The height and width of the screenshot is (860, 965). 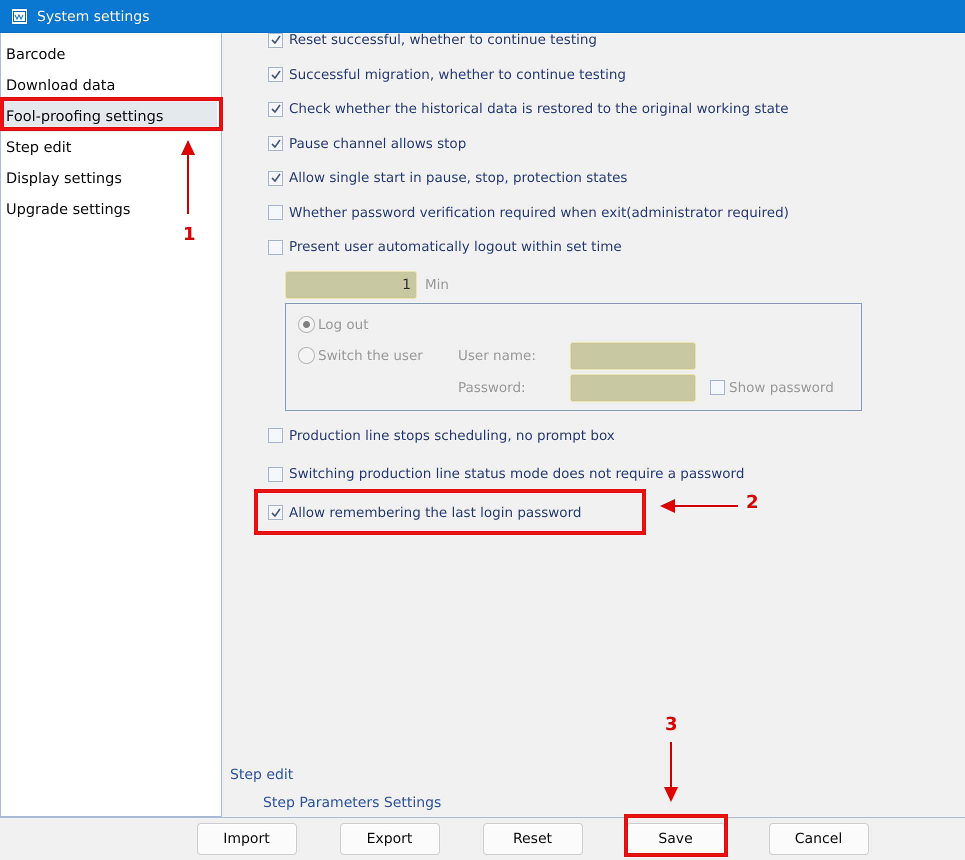 What do you see at coordinates (377, 144) in the screenshot?
I see `checkbox-label: Pause channel allows stop` at bounding box center [377, 144].